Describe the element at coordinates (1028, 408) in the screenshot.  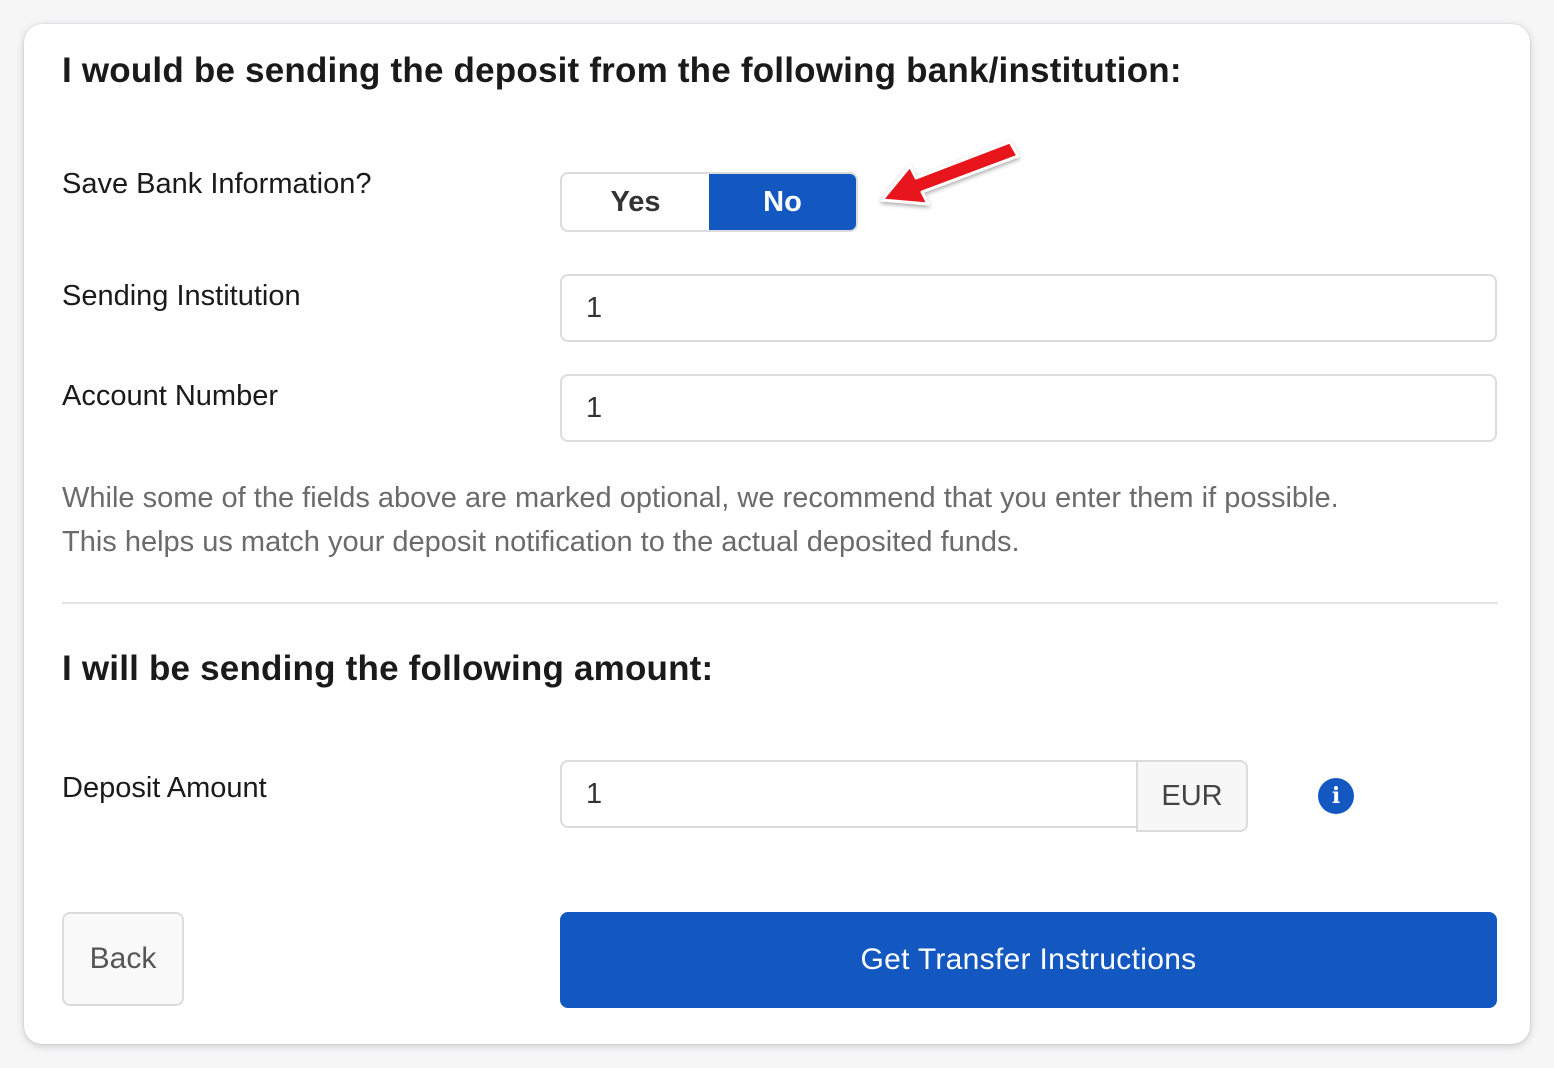
I see `account-number-input: 1` at that location.